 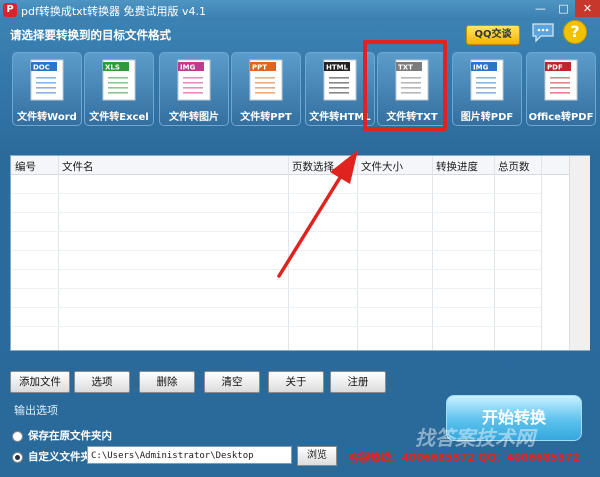 I want to click on format-button-xls-1: XLS 文件转Excel, so click(x=119, y=89).